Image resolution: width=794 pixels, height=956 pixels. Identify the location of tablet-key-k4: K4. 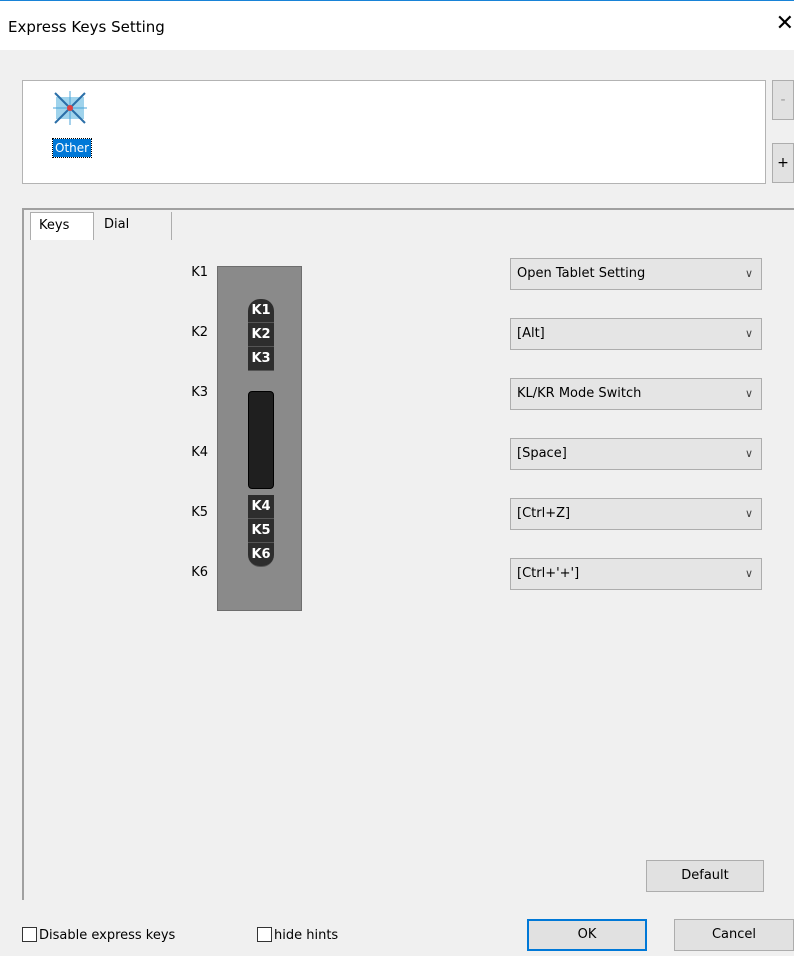
(261, 507).